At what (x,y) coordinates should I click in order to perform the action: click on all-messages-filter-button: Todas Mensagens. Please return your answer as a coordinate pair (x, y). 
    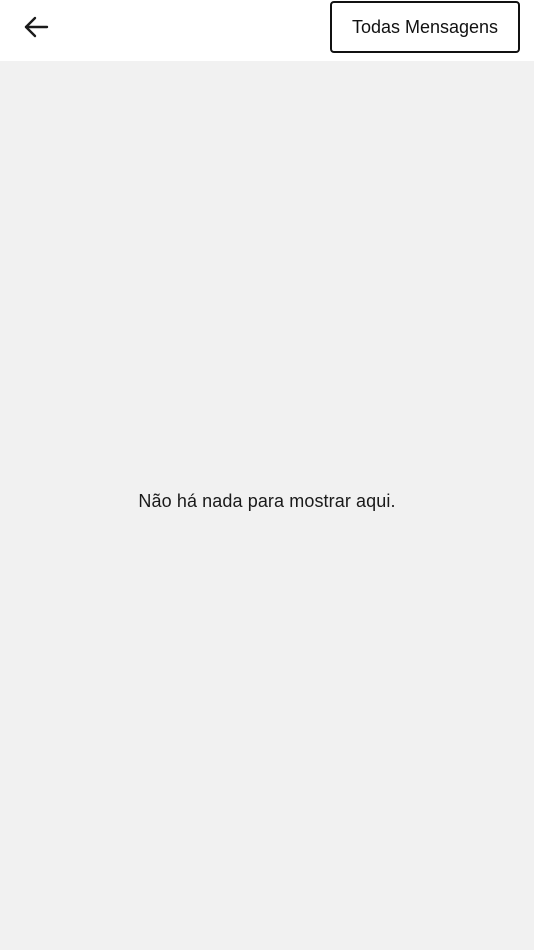
    Looking at the image, I should click on (425, 27).